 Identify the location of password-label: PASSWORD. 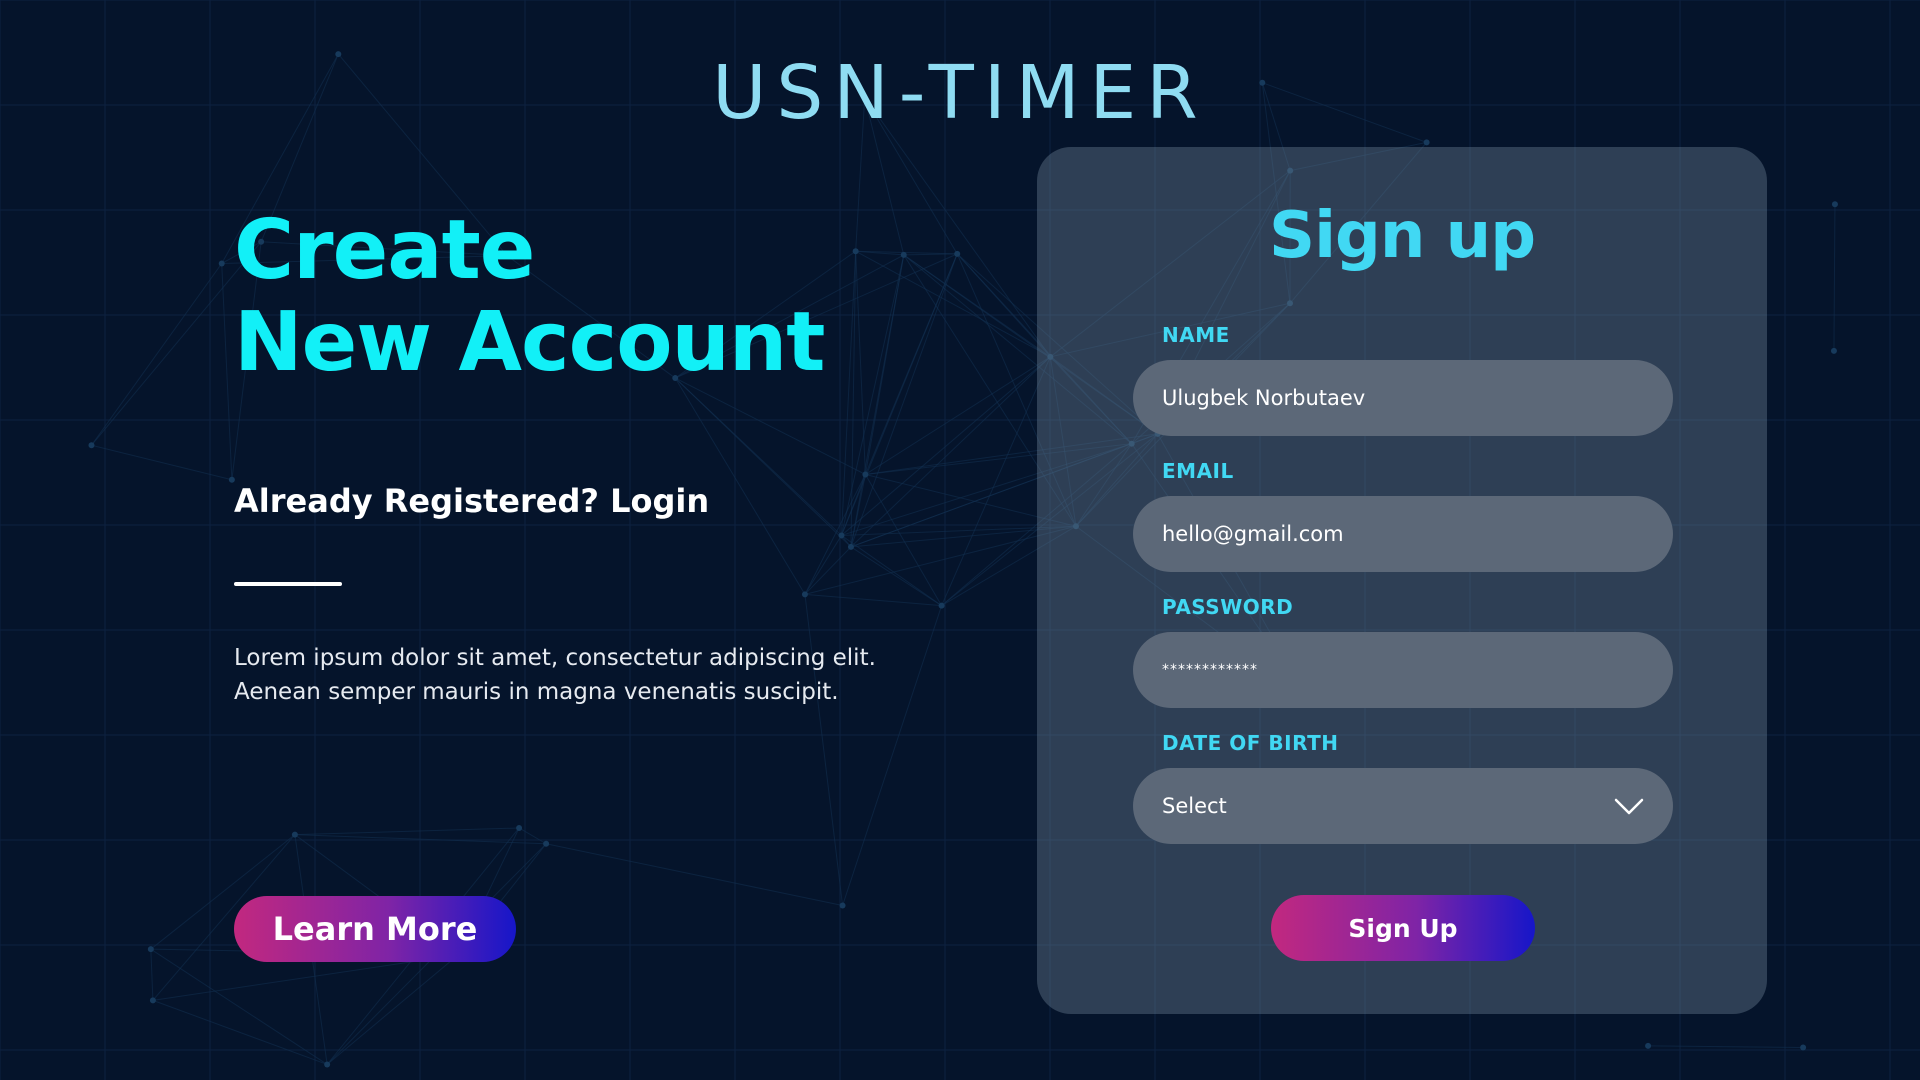
(1228, 607).